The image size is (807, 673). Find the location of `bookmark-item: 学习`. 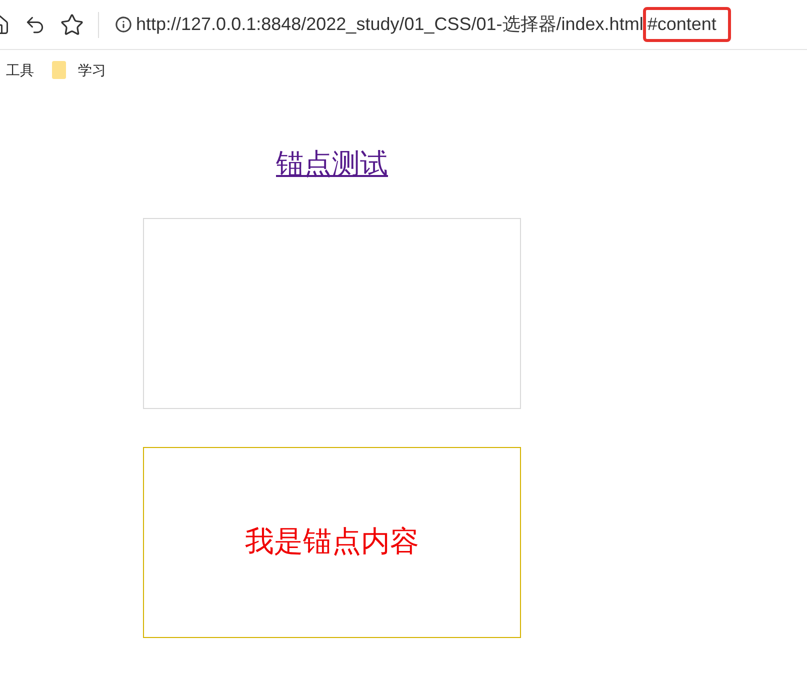

bookmark-item: 学习 is located at coordinates (92, 70).